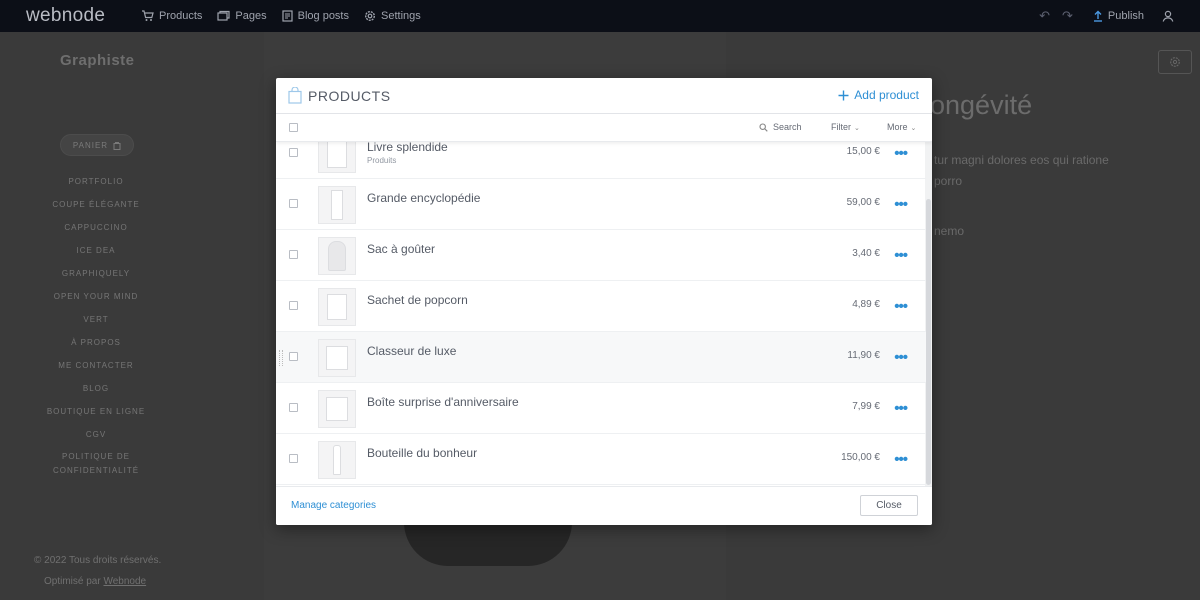 The height and width of the screenshot is (600, 1200). Describe the element at coordinates (295, 95) in the screenshot. I see `shopping-bag-icon` at that location.